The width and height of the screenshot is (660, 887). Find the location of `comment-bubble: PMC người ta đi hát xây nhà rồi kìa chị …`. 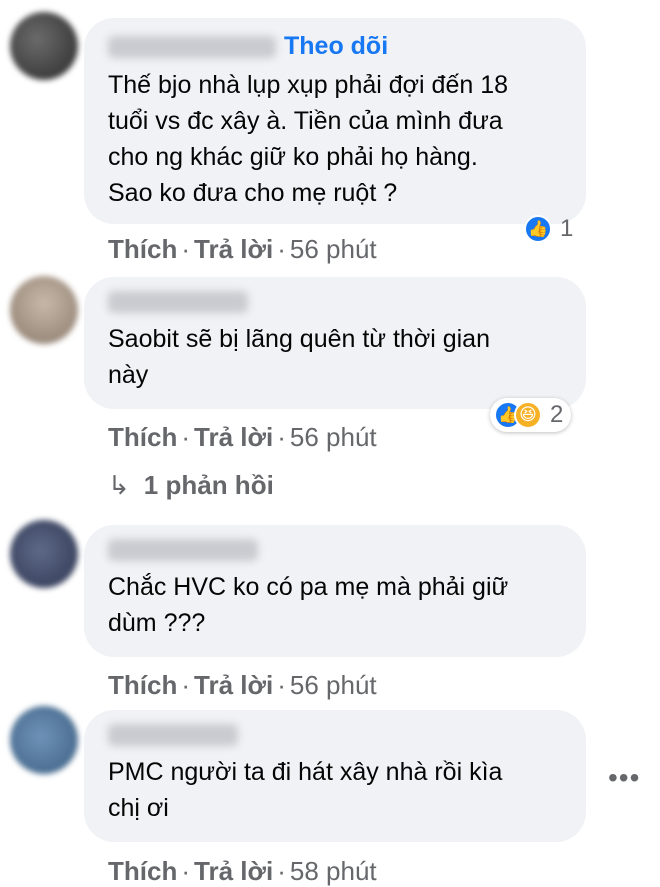

comment-bubble: PMC người ta đi hát xây nhà rồi kìa chị … is located at coordinates (335, 776).